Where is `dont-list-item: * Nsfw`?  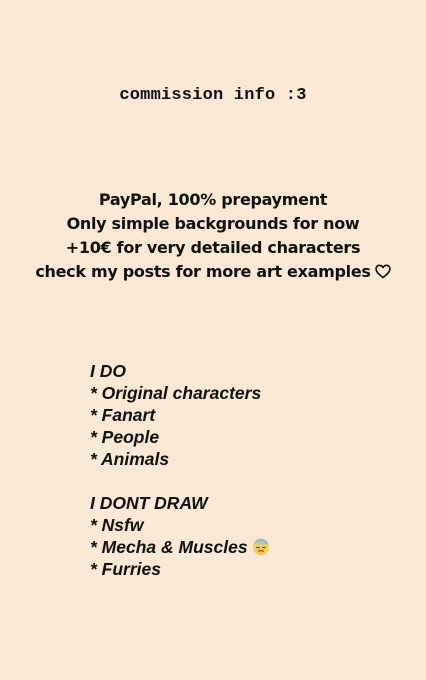
dont-list-item: * Nsfw is located at coordinates (117, 525).